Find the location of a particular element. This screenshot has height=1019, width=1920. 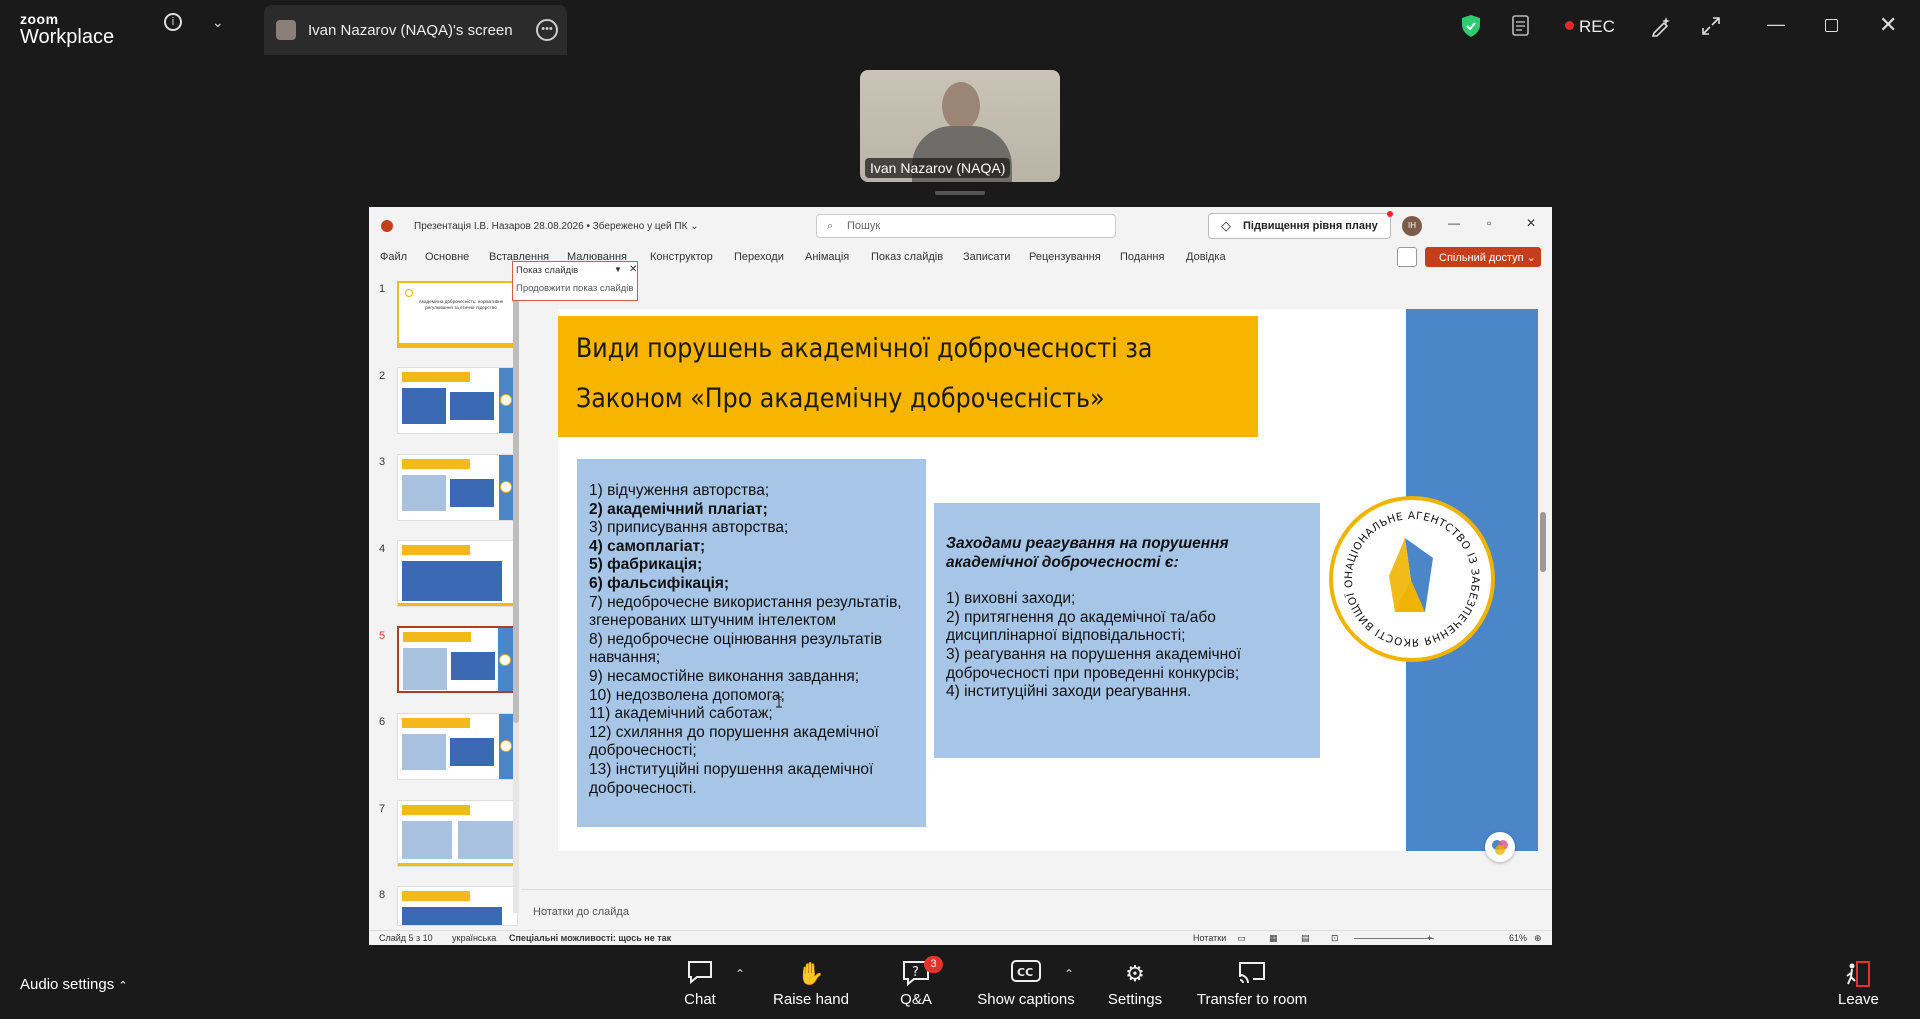

normal-view-icon: ▭ is located at coordinates (1241, 938).